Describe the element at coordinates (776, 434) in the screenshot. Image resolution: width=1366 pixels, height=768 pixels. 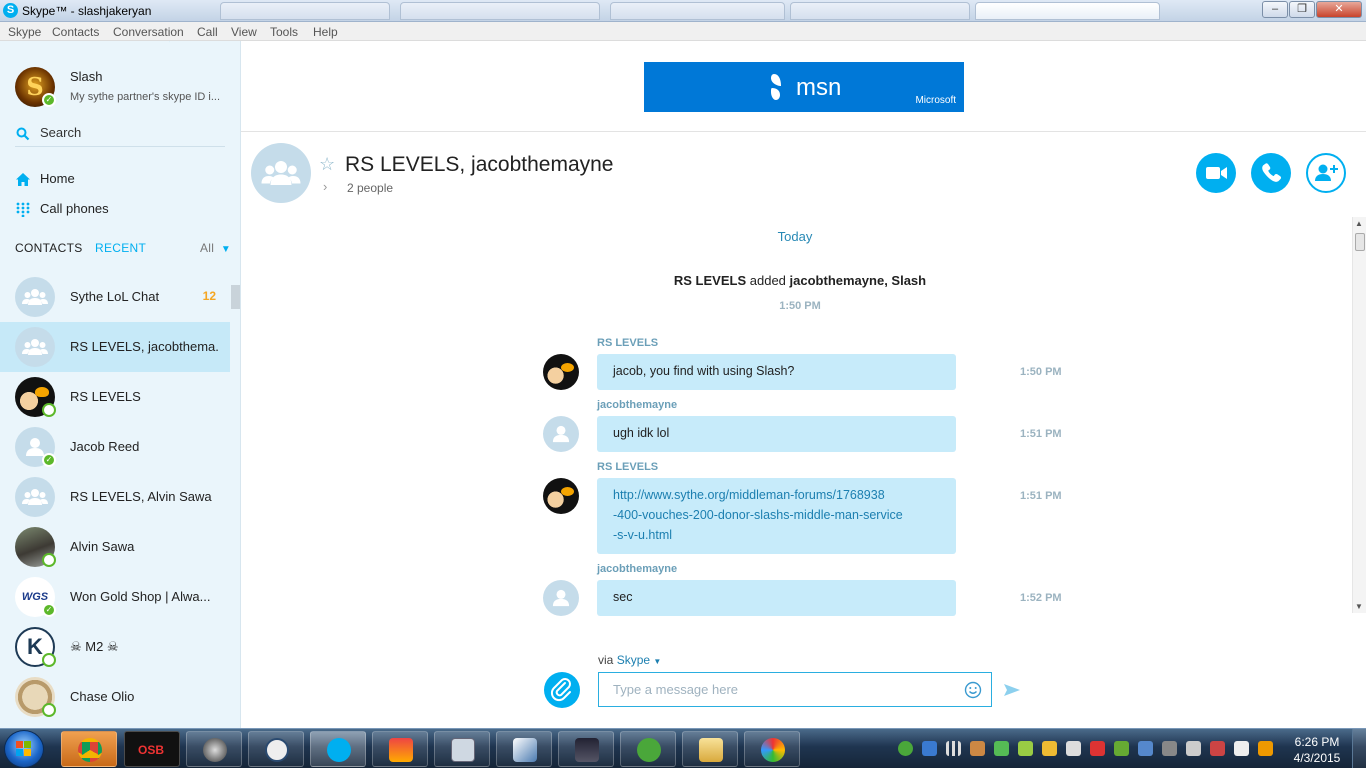
I see `message-bubble: ugh idk lol` at that location.